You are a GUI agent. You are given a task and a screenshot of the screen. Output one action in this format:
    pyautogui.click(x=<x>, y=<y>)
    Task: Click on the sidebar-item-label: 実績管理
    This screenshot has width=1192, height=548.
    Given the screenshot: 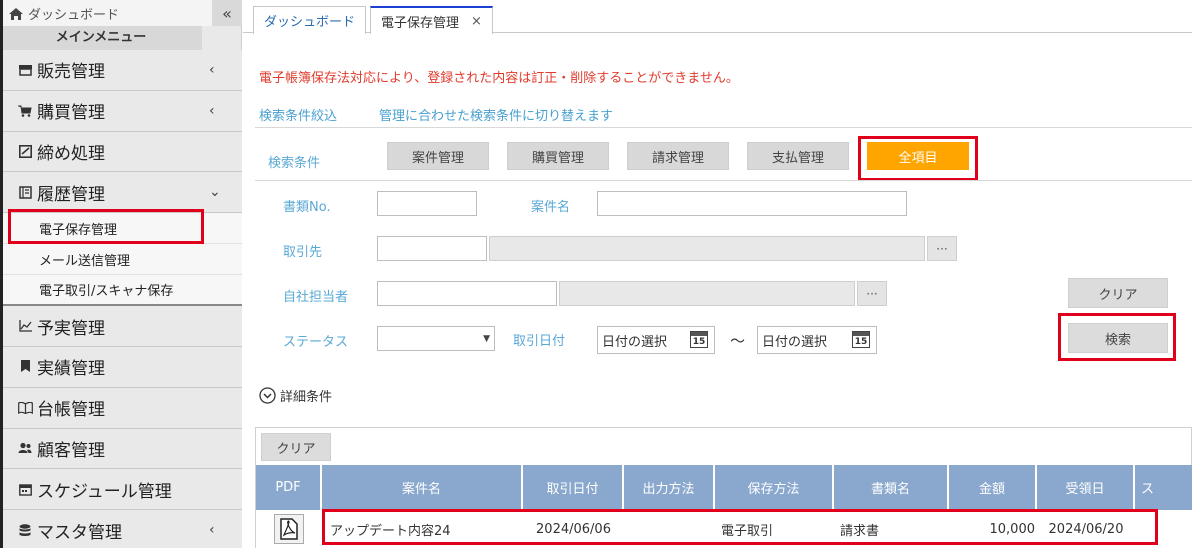 What is the action you would take?
    pyautogui.click(x=71, y=369)
    